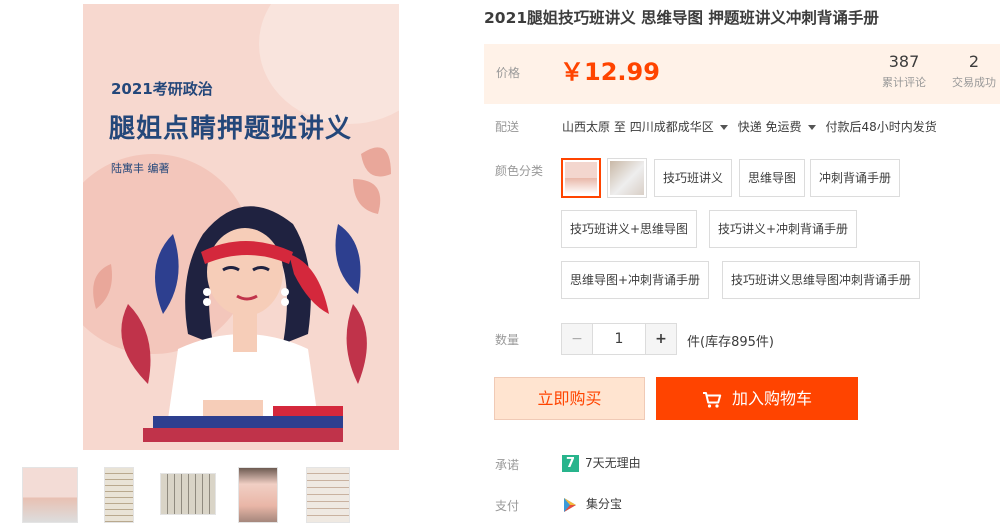 The height and width of the screenshot is (527, 1000). I want to click on quantity-increase-button: +, so click(661, 339).